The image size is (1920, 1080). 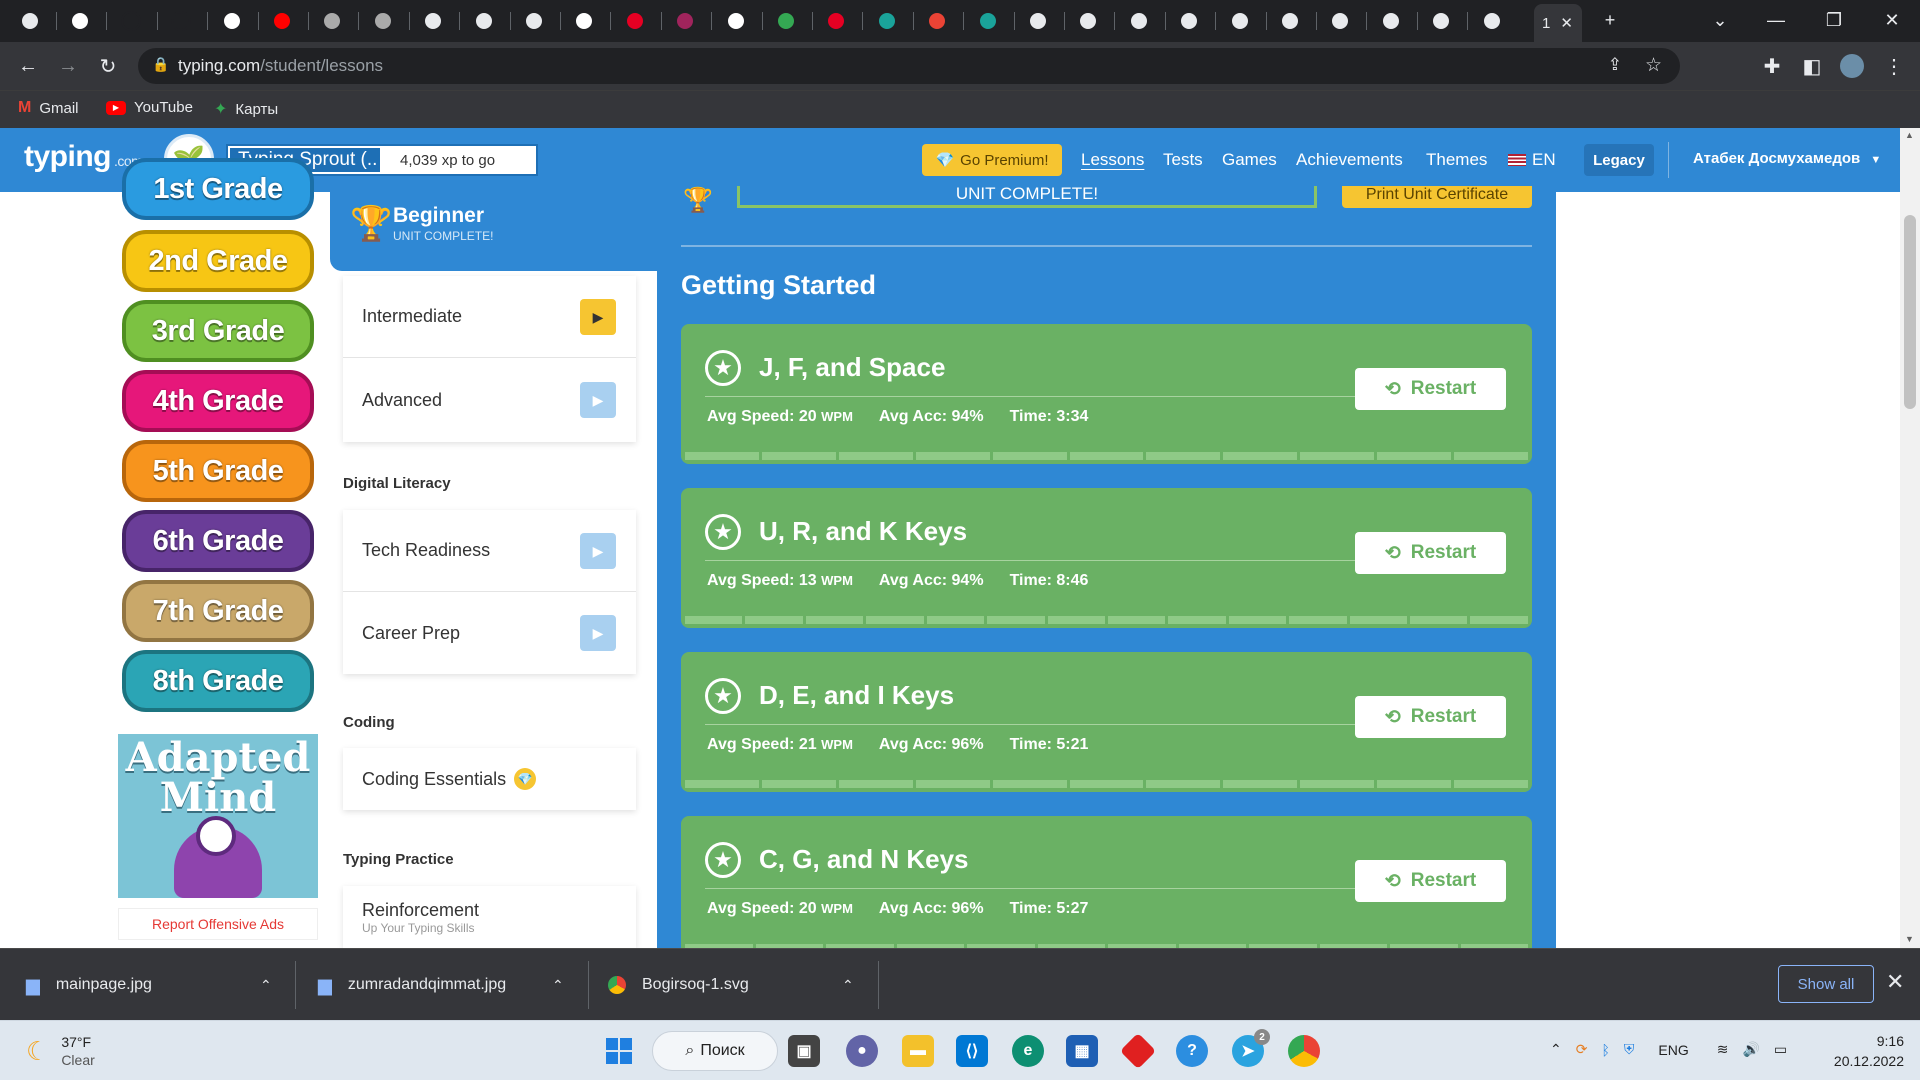 What do you see at coordinates (619, 1051) in the screenshot?
I see `start-button` at bounding box center [619, 1051].